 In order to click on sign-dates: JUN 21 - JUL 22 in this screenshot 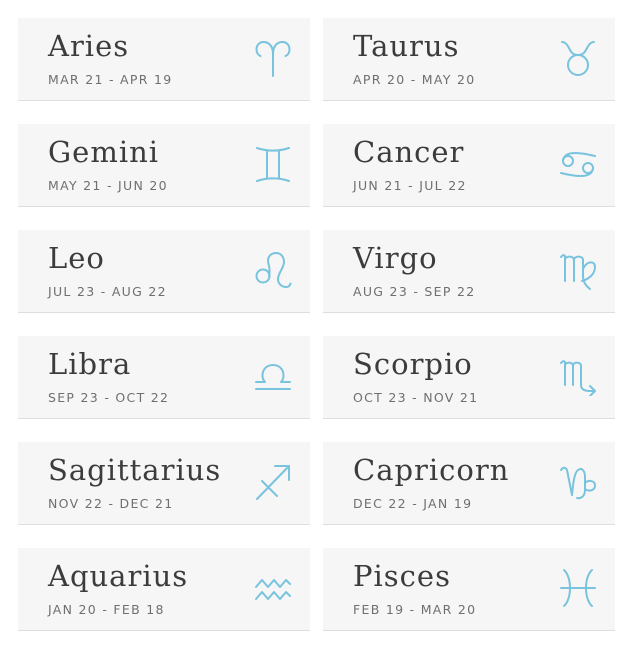, I will do `click(410, 185)`.